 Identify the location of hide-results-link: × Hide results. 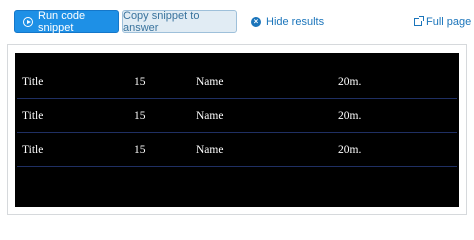
(287, 22).